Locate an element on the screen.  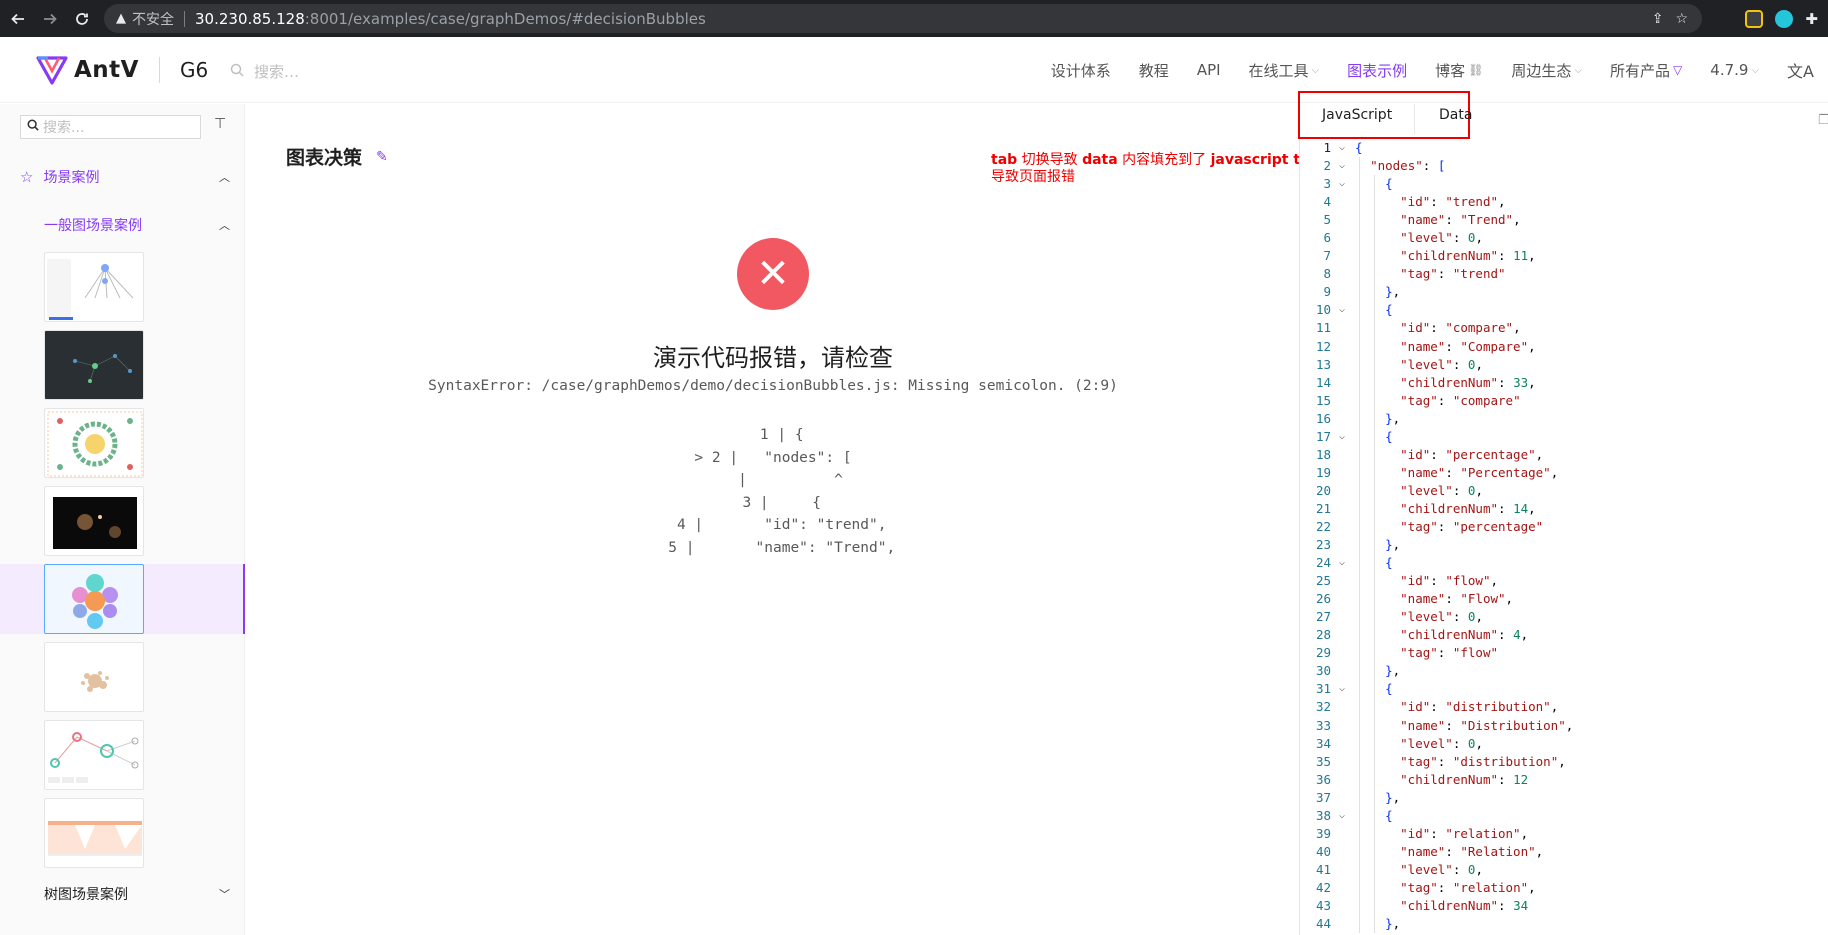
code-line: 43 "childrenNum": 34 is located at coordinates (1563, 906).